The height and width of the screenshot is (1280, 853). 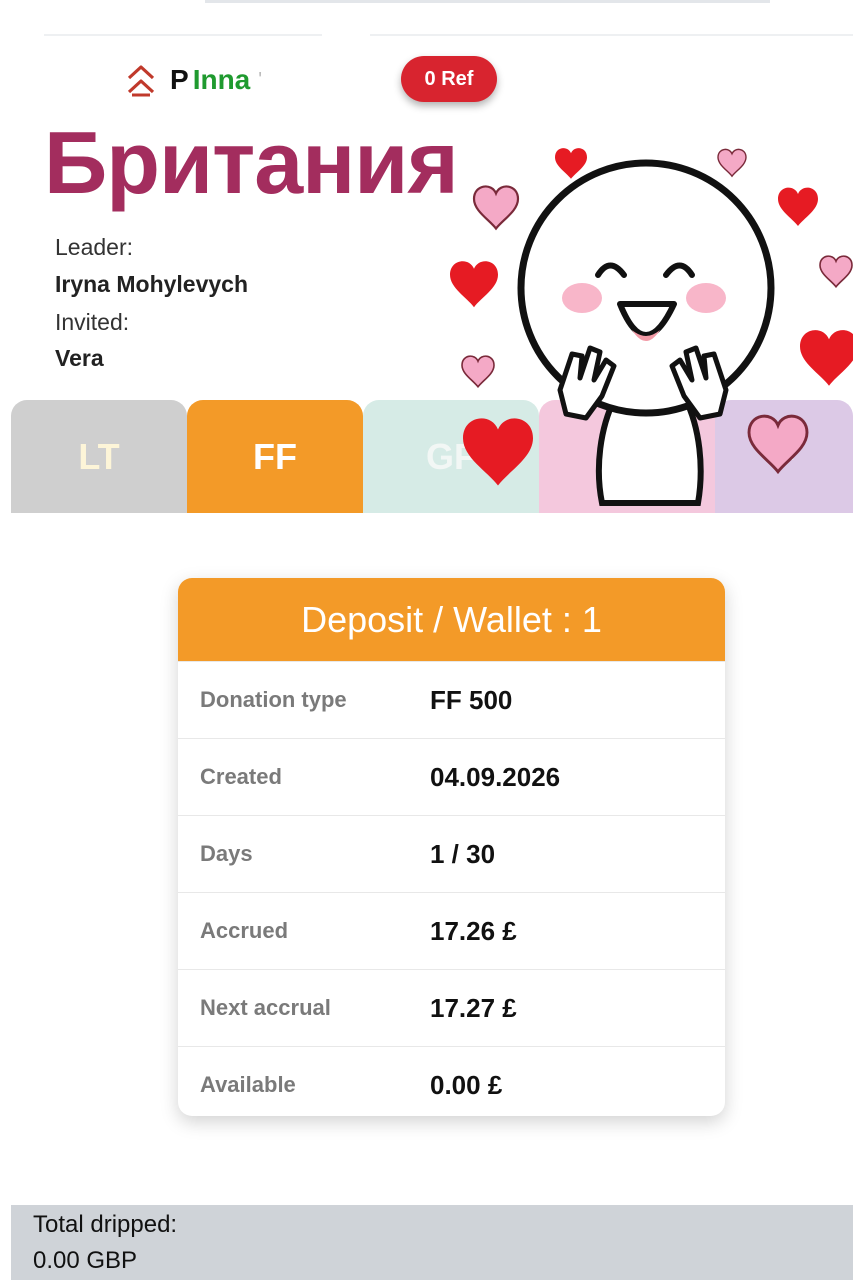 What do you see at coordinates (251, 162) in the screenshot?
I see `page-title: Британия` at bounding box center [251, 162].